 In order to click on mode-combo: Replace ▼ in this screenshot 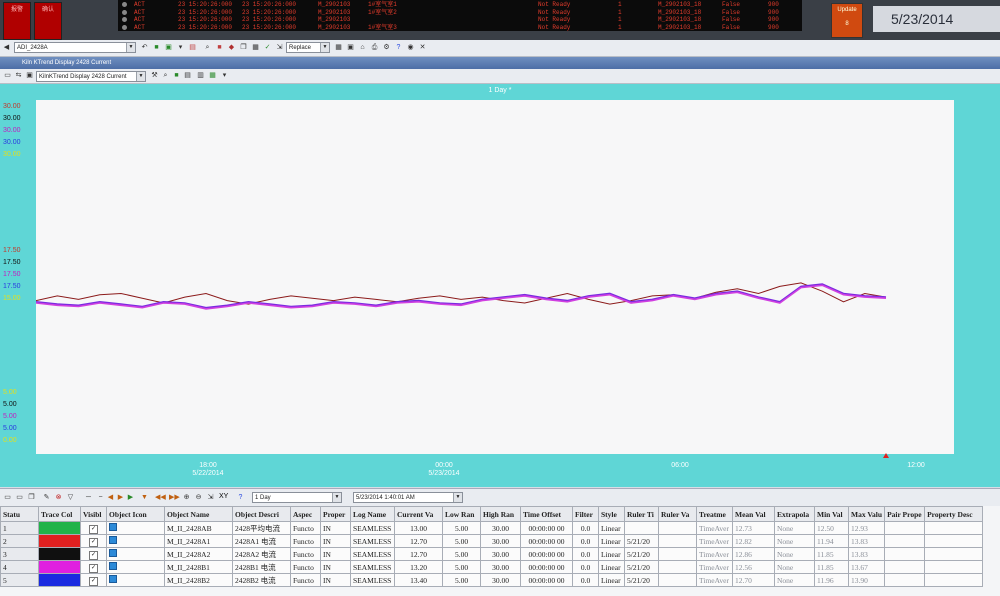, I will do `click(308, 47)`.